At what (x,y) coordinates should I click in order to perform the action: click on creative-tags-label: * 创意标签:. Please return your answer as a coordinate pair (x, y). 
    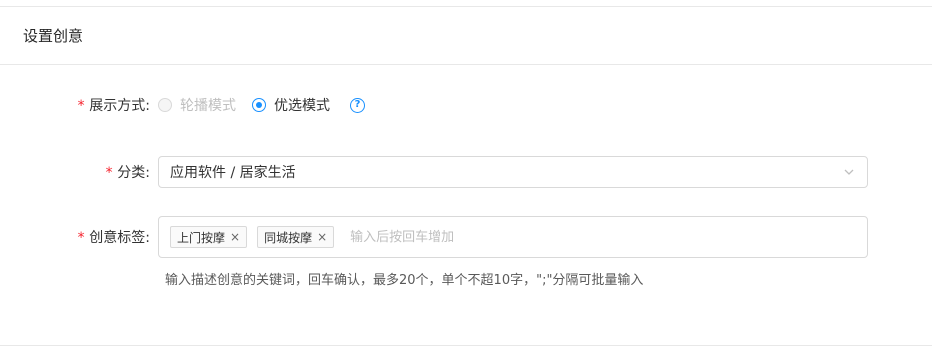
    Looking at the image, I should click on (79, 237).